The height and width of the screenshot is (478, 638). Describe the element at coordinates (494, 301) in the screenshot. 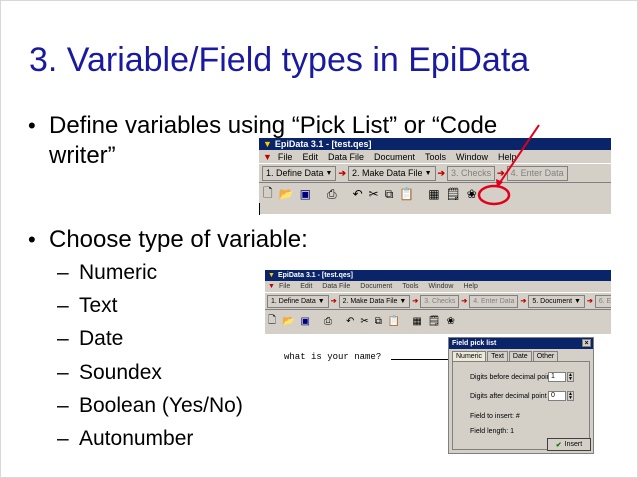

I see `enter-data-button: 4. Enter Data` at that location.